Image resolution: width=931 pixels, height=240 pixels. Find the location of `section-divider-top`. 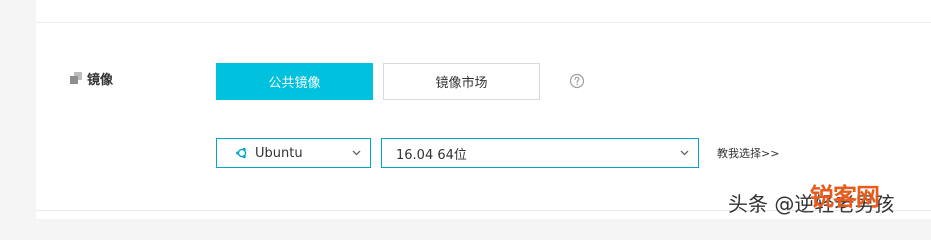

section-divider-top is located at coordinates (483, 22).